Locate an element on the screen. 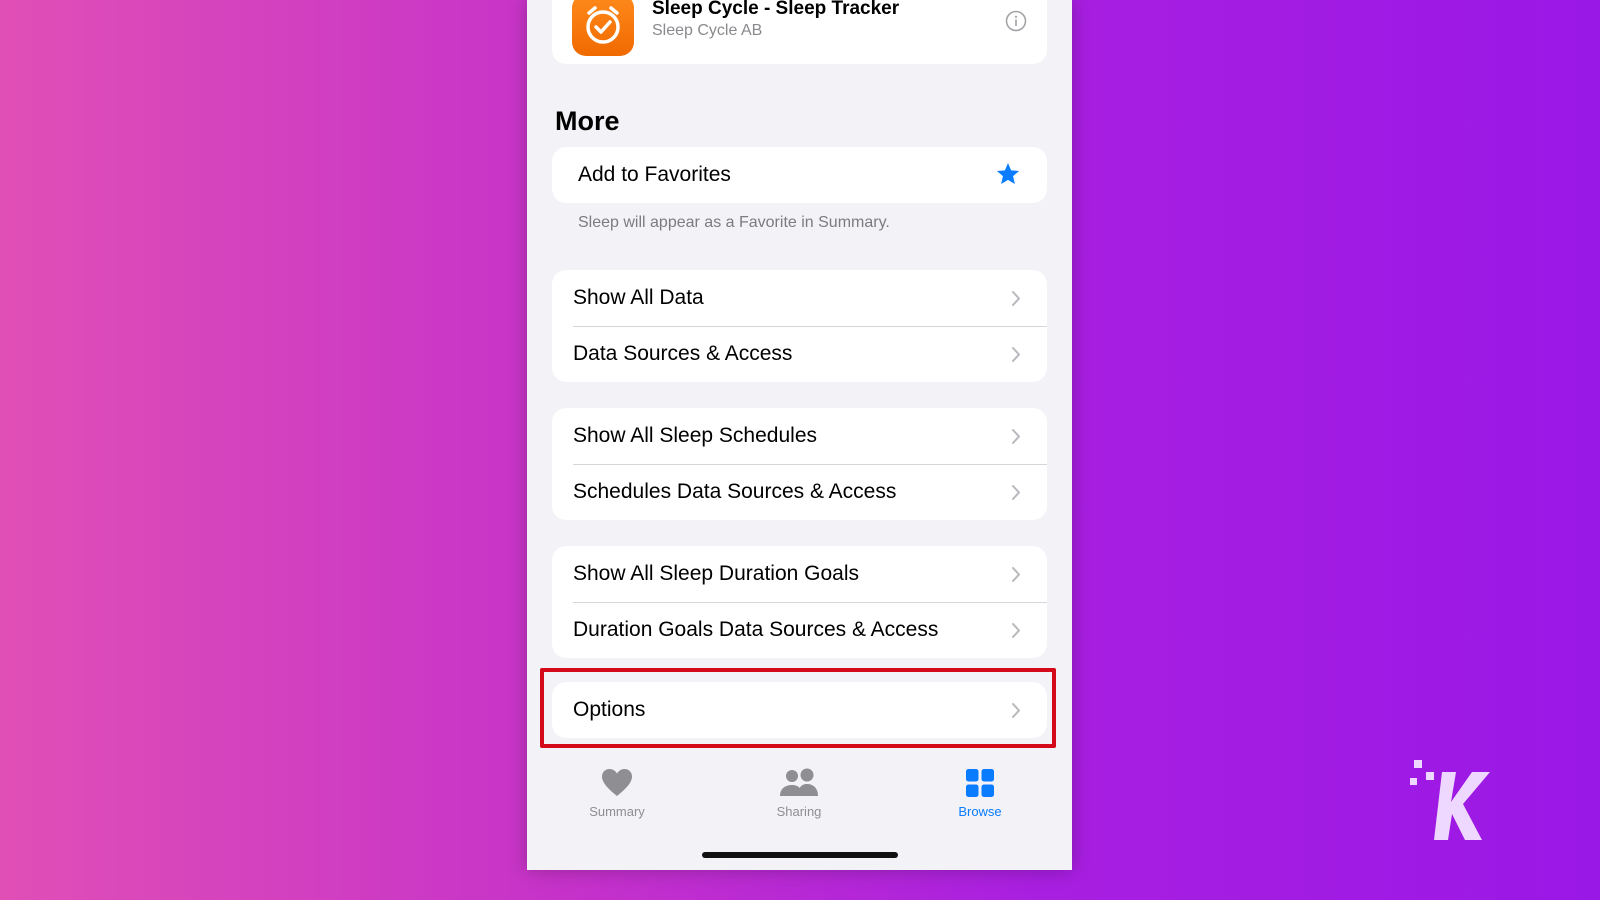 This screenshot has height=900, width=1600. tab-sharing: Sharing is located at coordinates (799, 793).